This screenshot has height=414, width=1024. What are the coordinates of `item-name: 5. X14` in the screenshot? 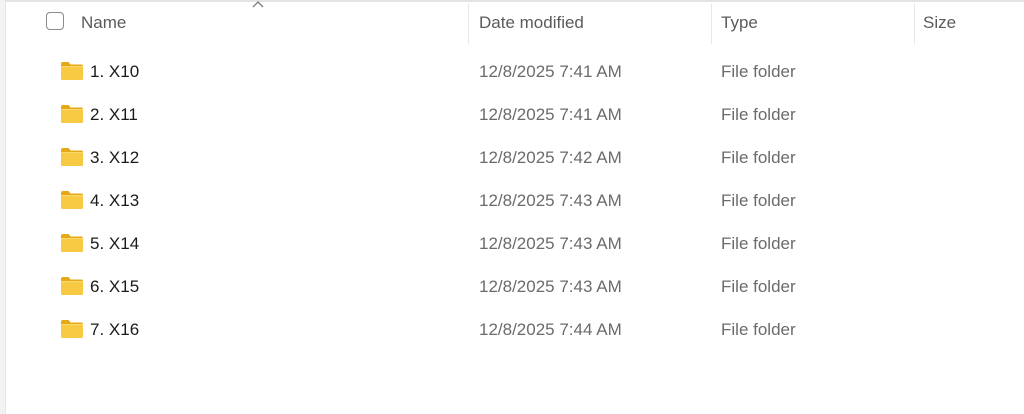 It's located at (115, 243).